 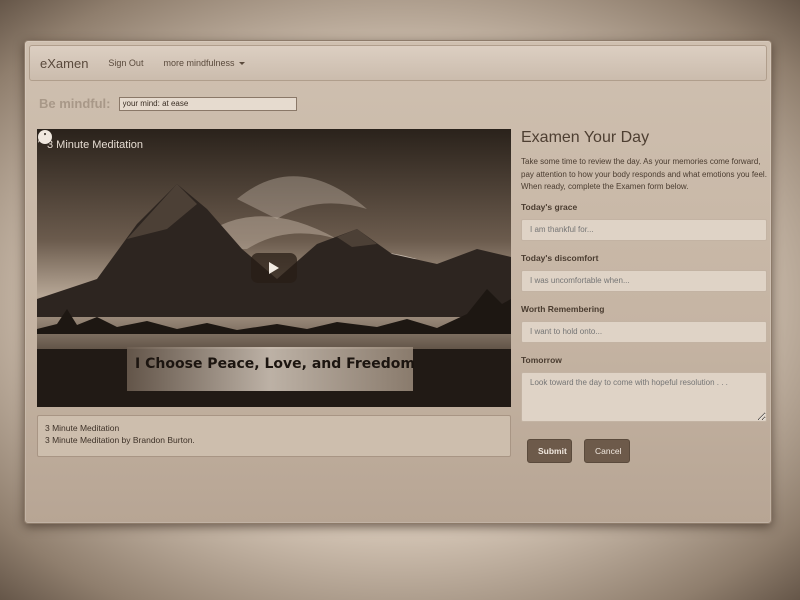 What do you see at coordinates (549, 206) in the screenshot?
I see `grace-label: Today's grace` at bounding box center [549, 206].